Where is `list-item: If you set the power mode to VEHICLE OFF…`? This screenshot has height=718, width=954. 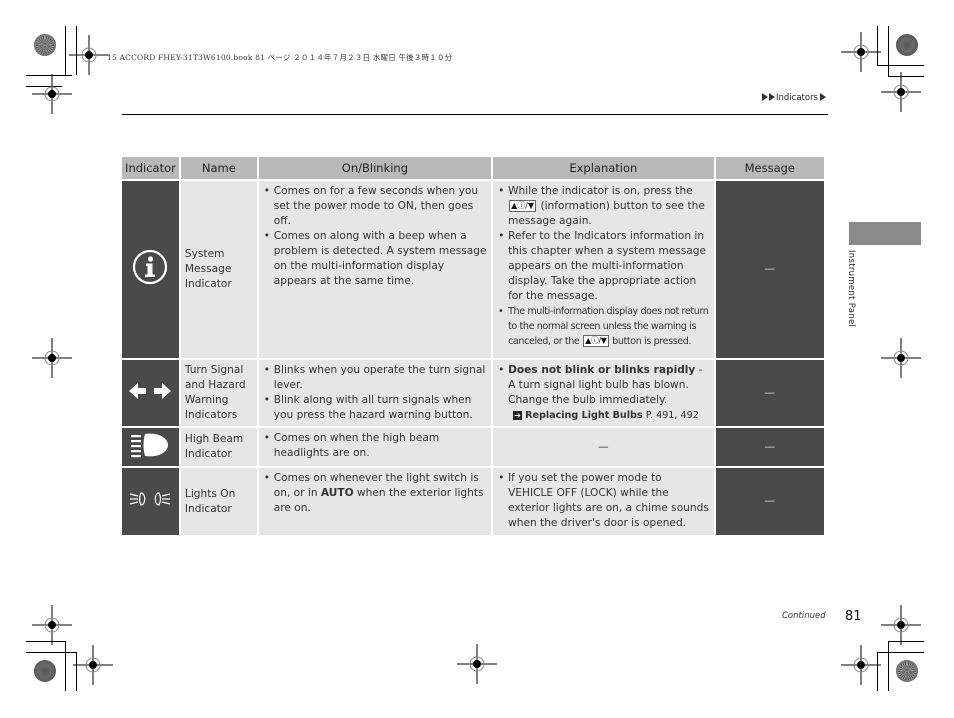 list-item: If you set the power mode to VEHICLE OFF… is located at coordinates (603, 501).